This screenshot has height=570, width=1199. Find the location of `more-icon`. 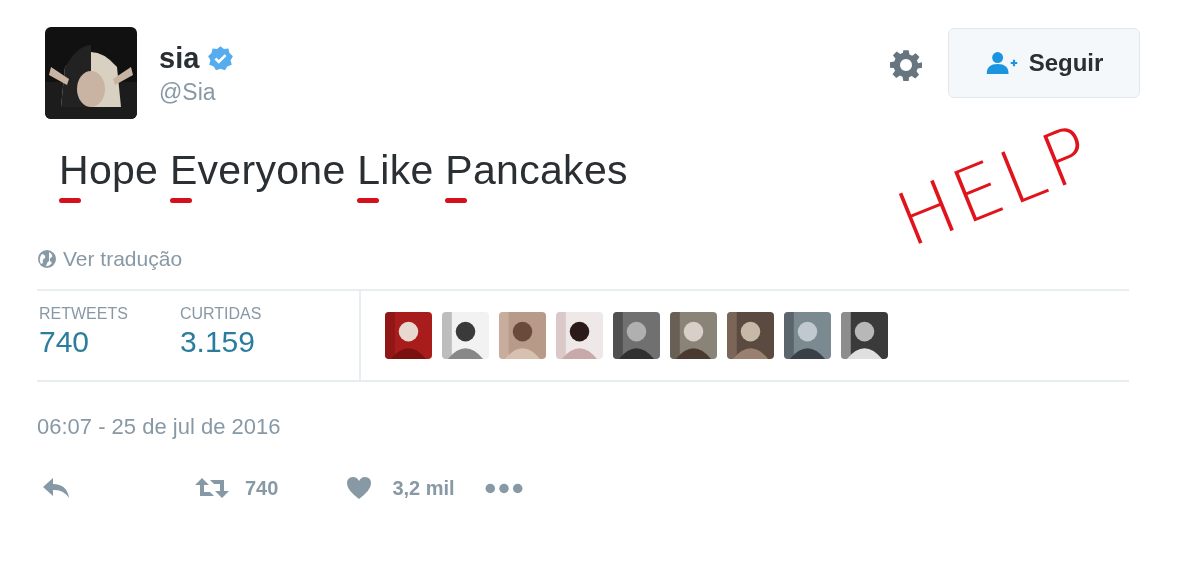

more-icon is located at coordinates (503, 488).